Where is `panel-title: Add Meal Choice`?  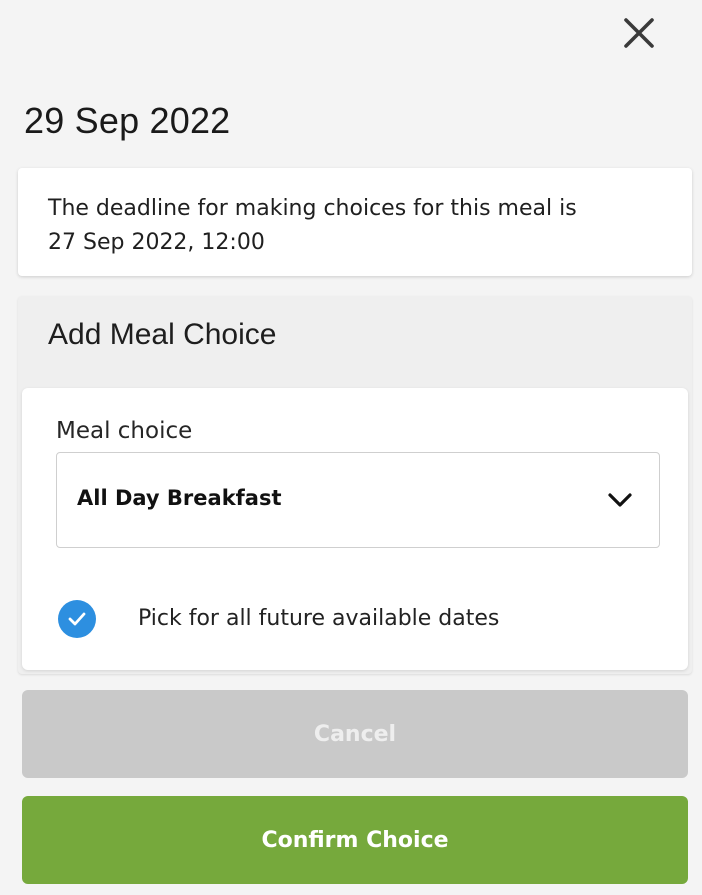
panel-title: Add Meal Choice is located at coordinates (162, 334).